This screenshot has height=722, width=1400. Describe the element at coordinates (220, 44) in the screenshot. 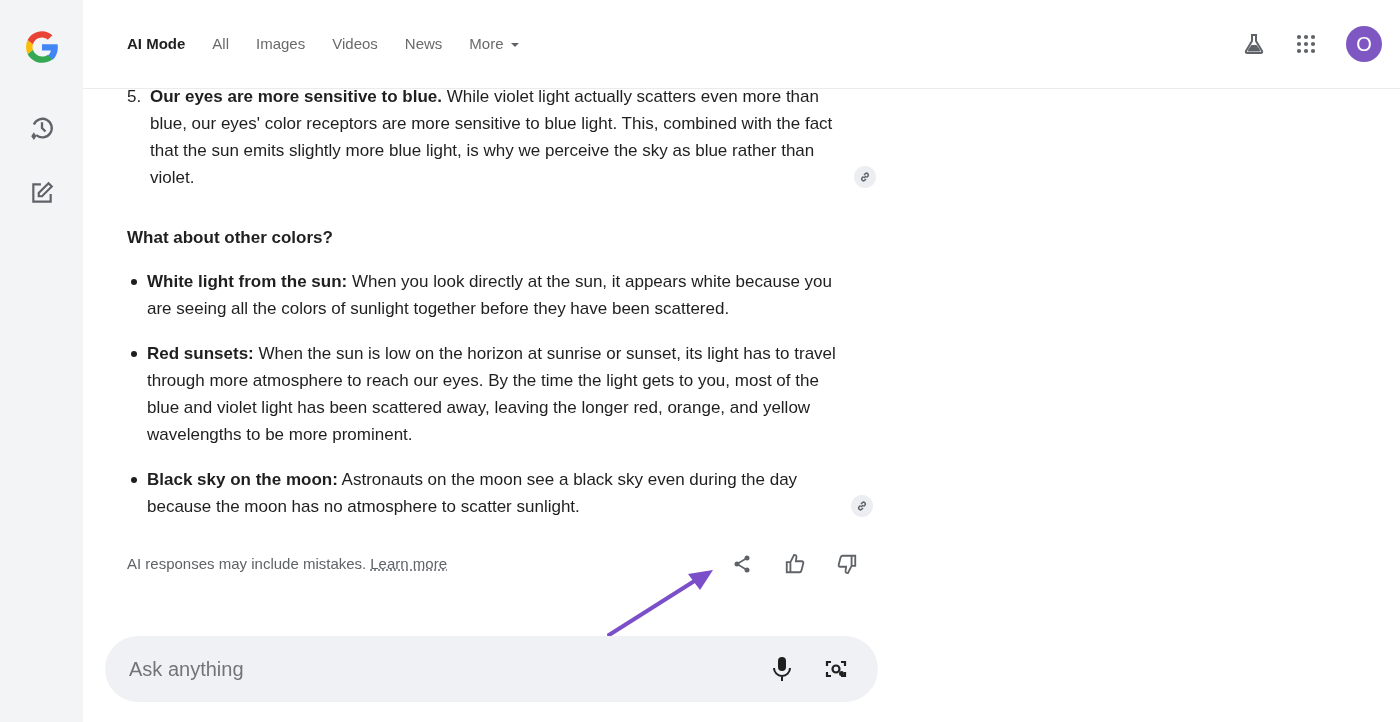

I see `nav-tab: All` at that location.